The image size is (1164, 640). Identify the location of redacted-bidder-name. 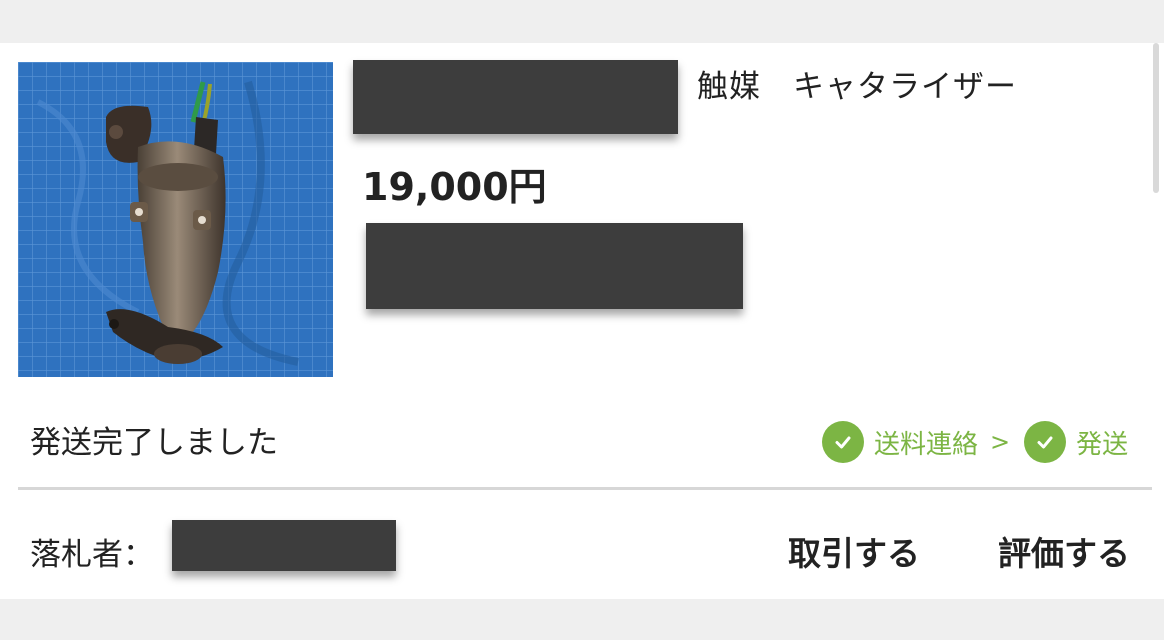
(284, 545).